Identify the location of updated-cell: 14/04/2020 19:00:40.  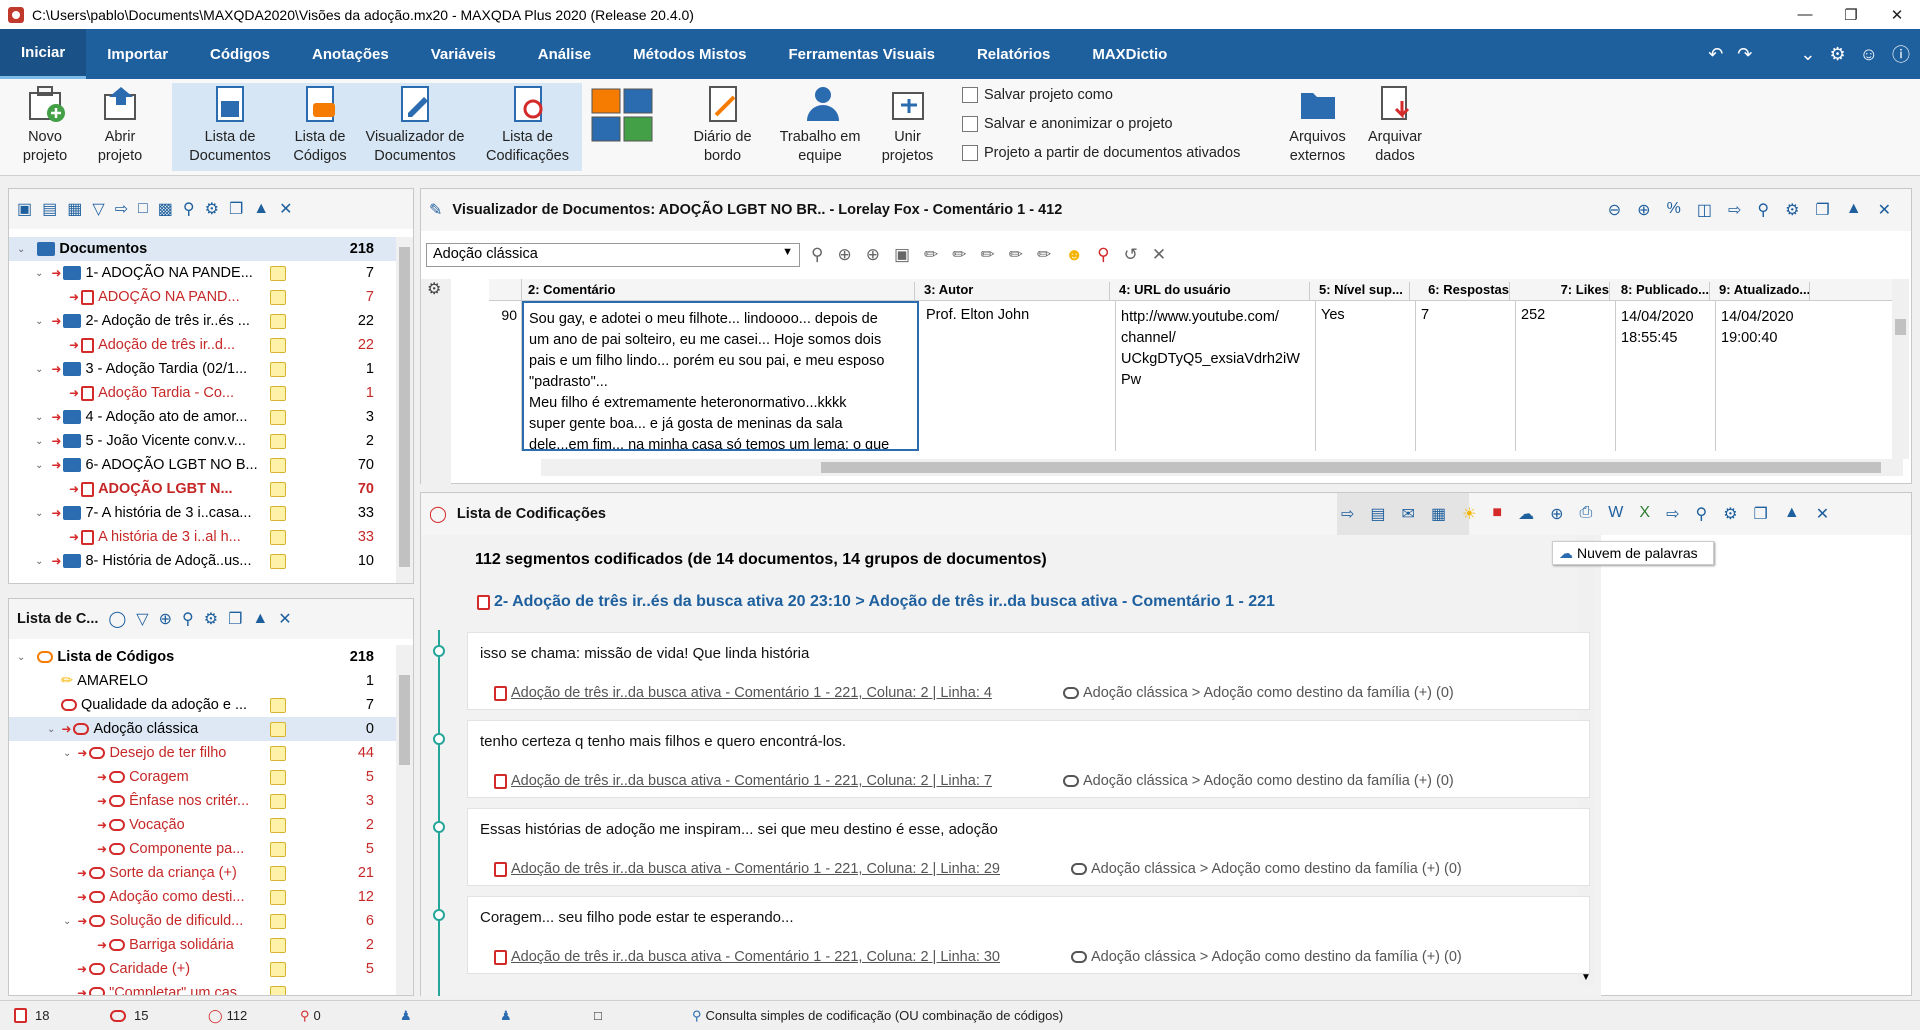
(1766, 376).